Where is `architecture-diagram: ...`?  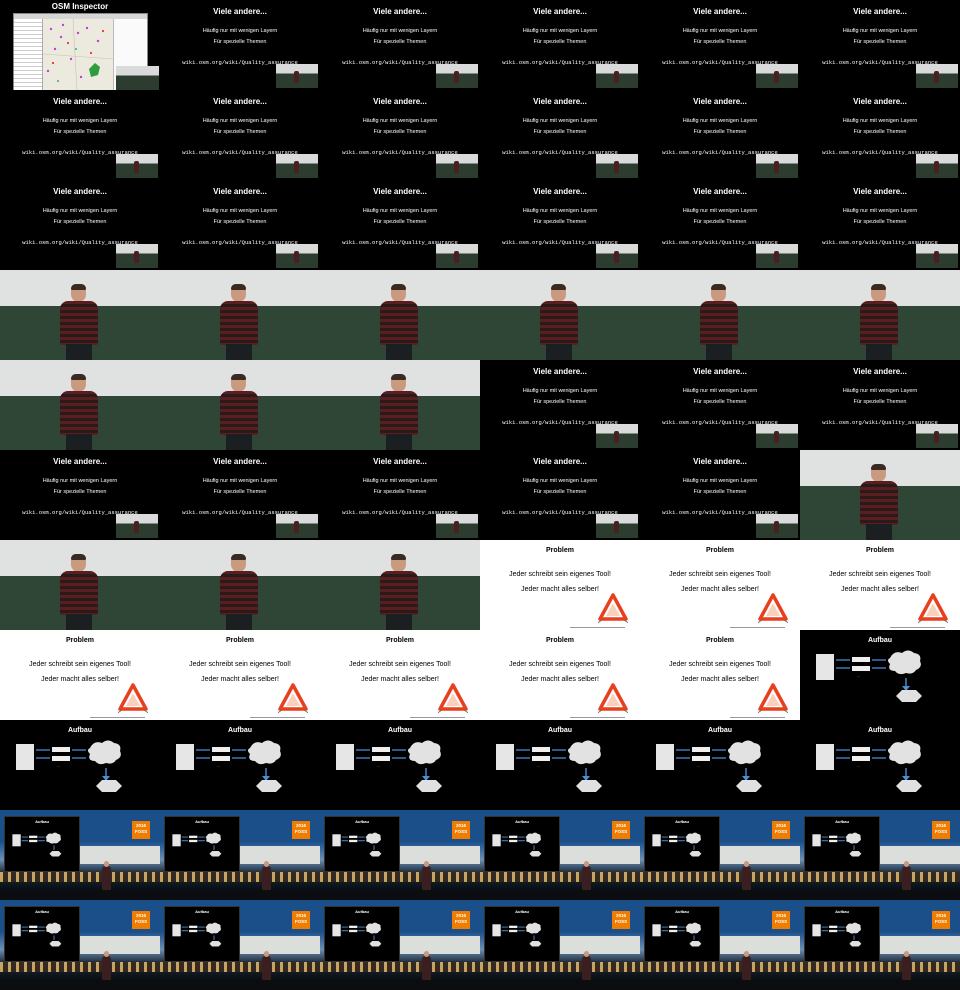
architecture-diagram: ... is located at coordinates (869, 676).